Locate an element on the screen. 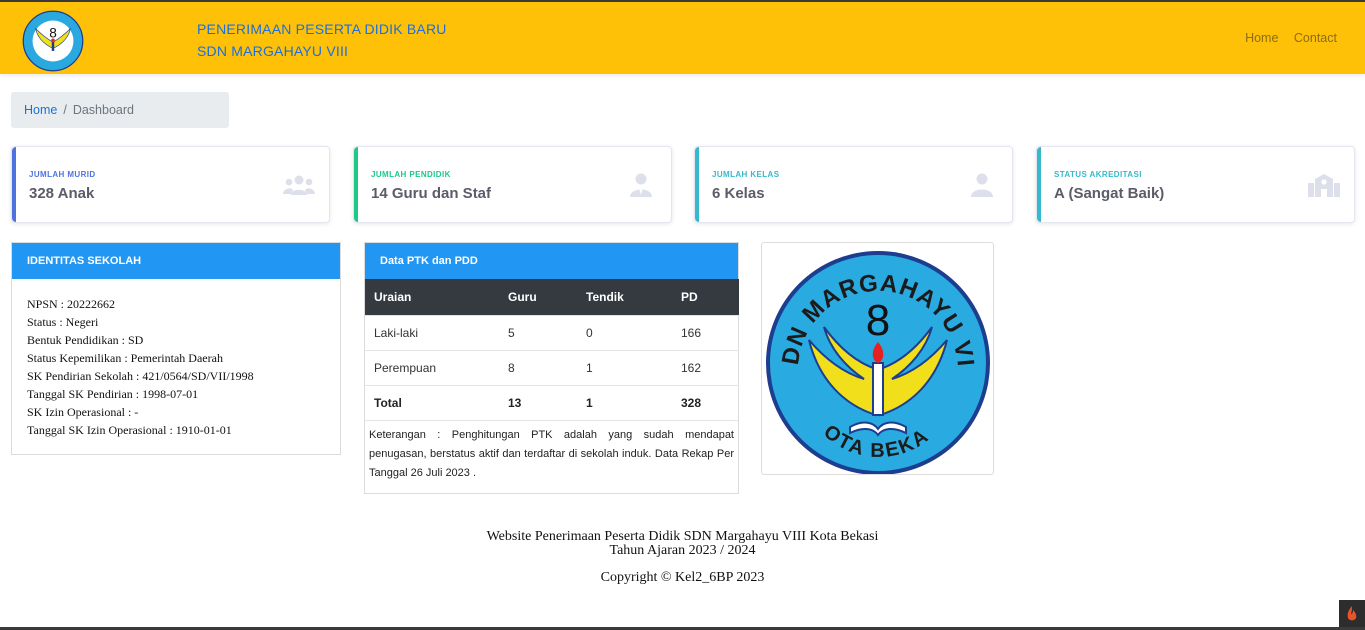 The image size is (1365, 630). site-title-line1: PENERIMAAN PESERTA DIDIK BARU is located at coordinates (322, 29).